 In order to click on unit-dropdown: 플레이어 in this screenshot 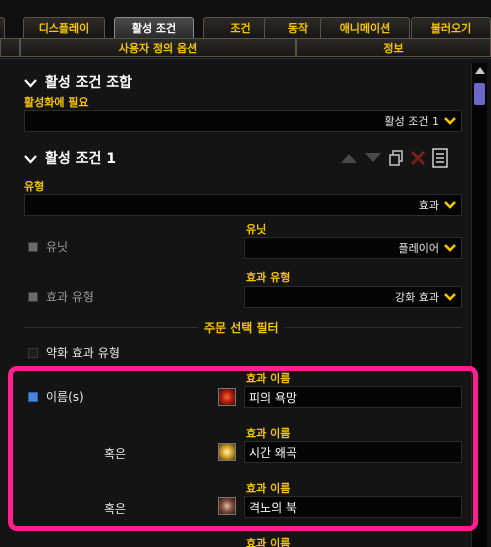, I will do `click(353, 248)`.